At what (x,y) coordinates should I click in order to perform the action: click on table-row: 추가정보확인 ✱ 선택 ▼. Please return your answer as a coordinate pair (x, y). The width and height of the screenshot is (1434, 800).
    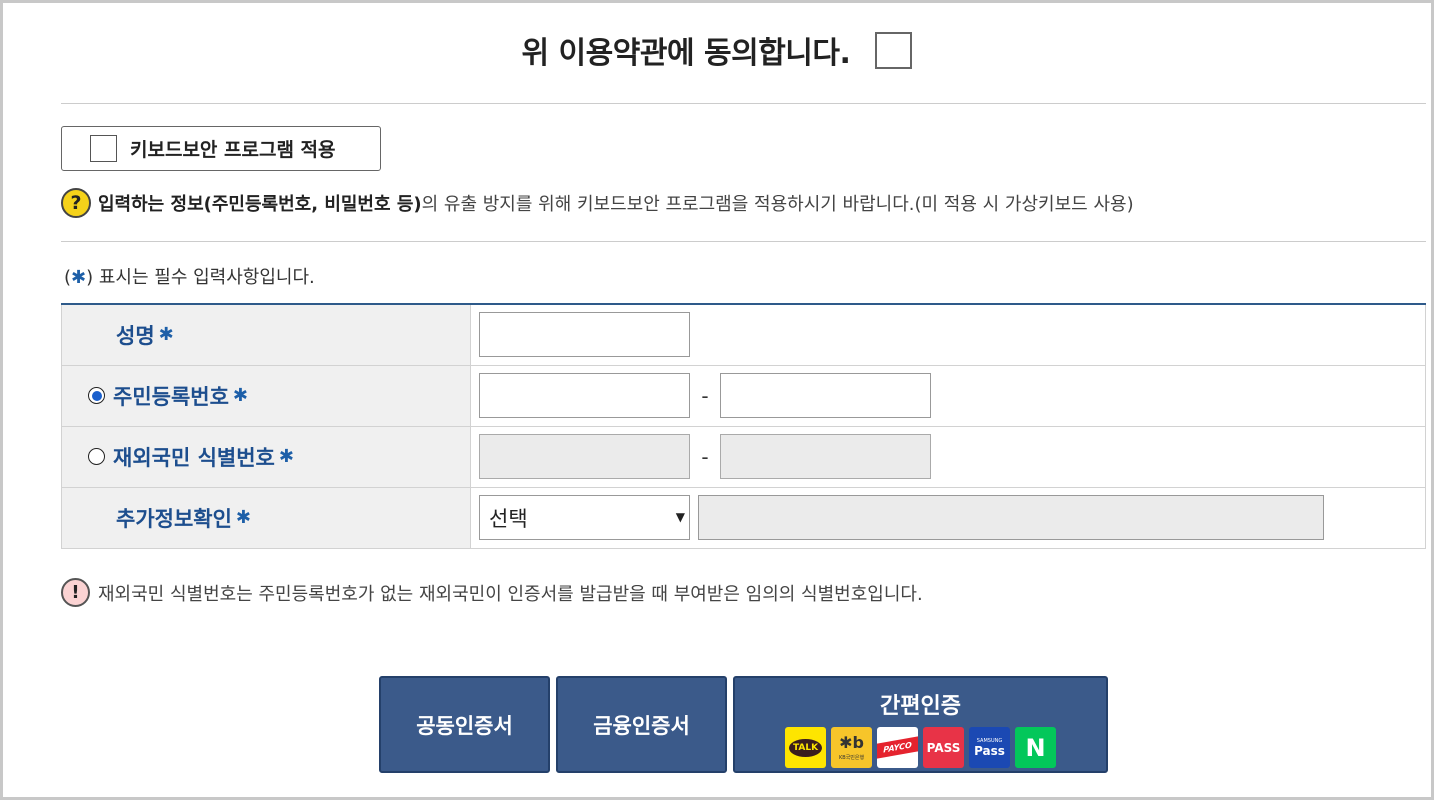
    Looking at the image, I should click on (743, 517).